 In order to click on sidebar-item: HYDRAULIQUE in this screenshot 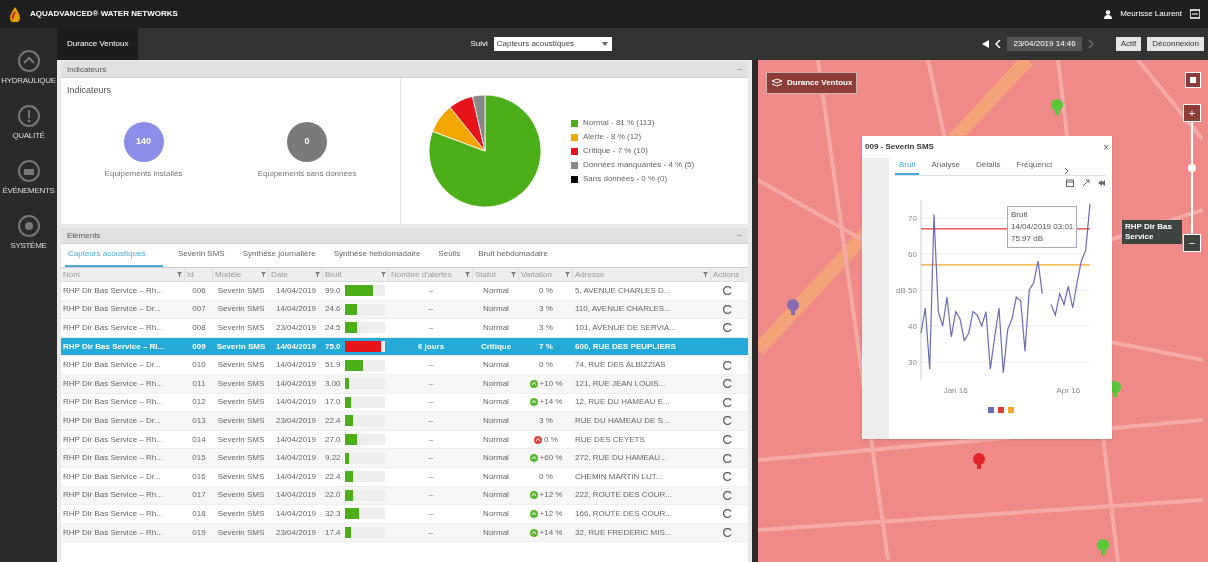, I will do `click(28, 68)`.